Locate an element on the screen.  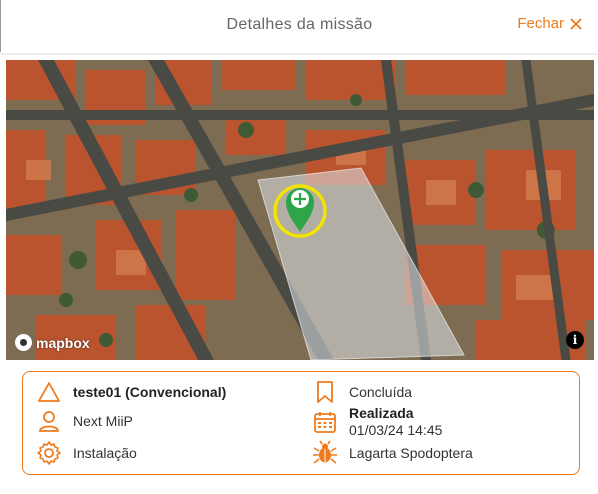
pest-label: Lagarta Spodoptera is located at coordinates (411, 453).